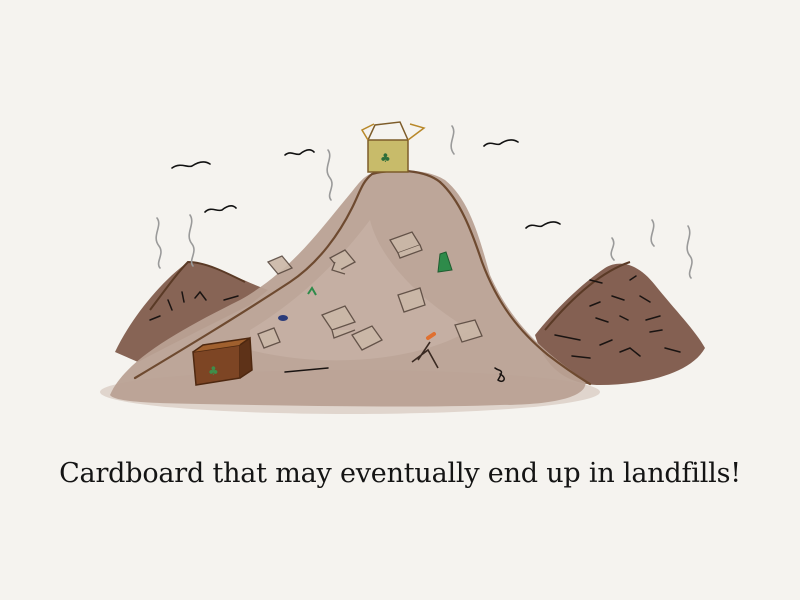 The width and height of the screenshot is (800, 600). What do you see at coordinates (283, 318) in the screenshot?
I see `blue-item` at bounding box center [283, 318].